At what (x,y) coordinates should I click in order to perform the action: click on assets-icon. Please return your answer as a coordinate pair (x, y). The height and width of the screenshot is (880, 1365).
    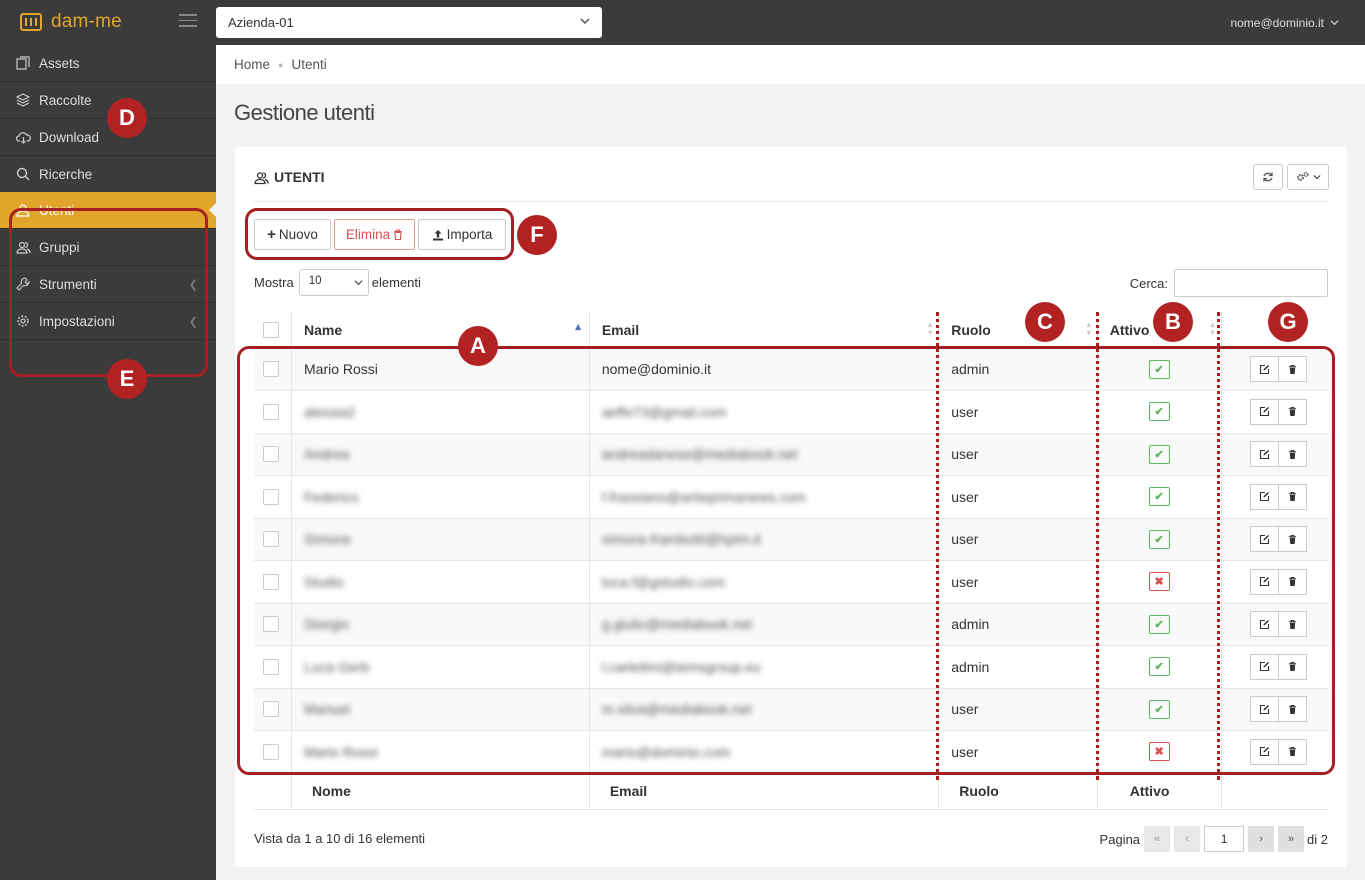
    Looking at the image, I should click on (23, 63).